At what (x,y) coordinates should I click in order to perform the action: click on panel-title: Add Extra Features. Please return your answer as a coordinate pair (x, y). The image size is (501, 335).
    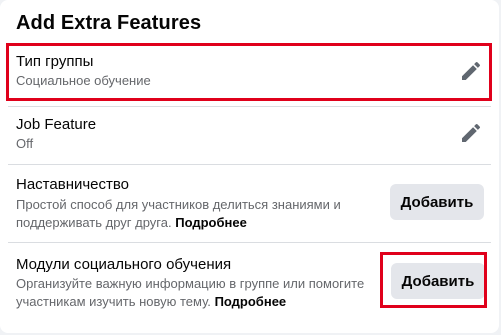
    Looking at the image, I should click on (109, 23).